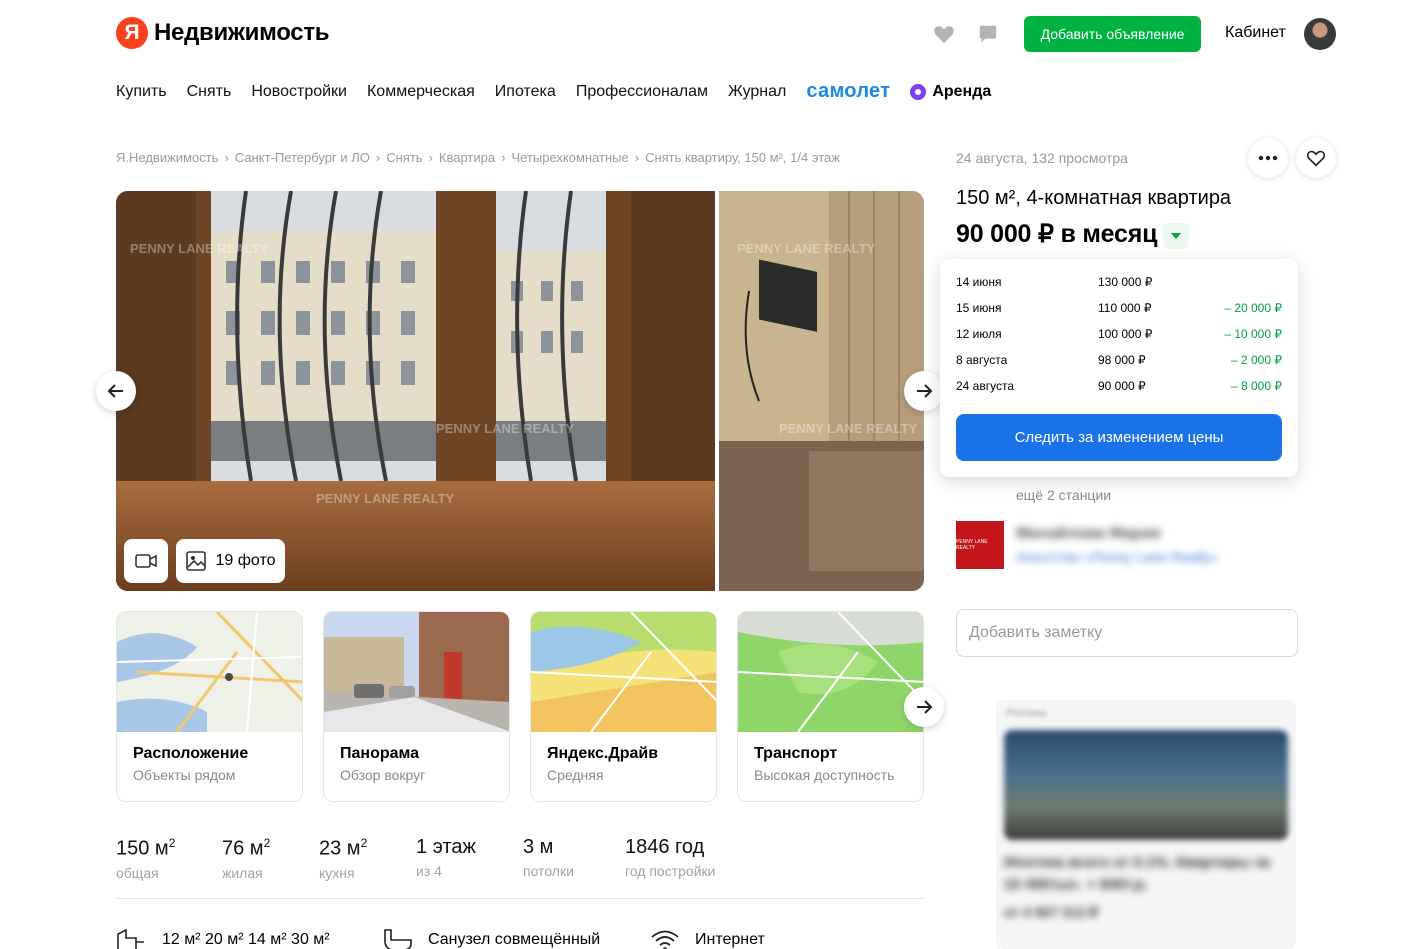  I want to click on nav-item-samolet: самолет, so click(848, 91).